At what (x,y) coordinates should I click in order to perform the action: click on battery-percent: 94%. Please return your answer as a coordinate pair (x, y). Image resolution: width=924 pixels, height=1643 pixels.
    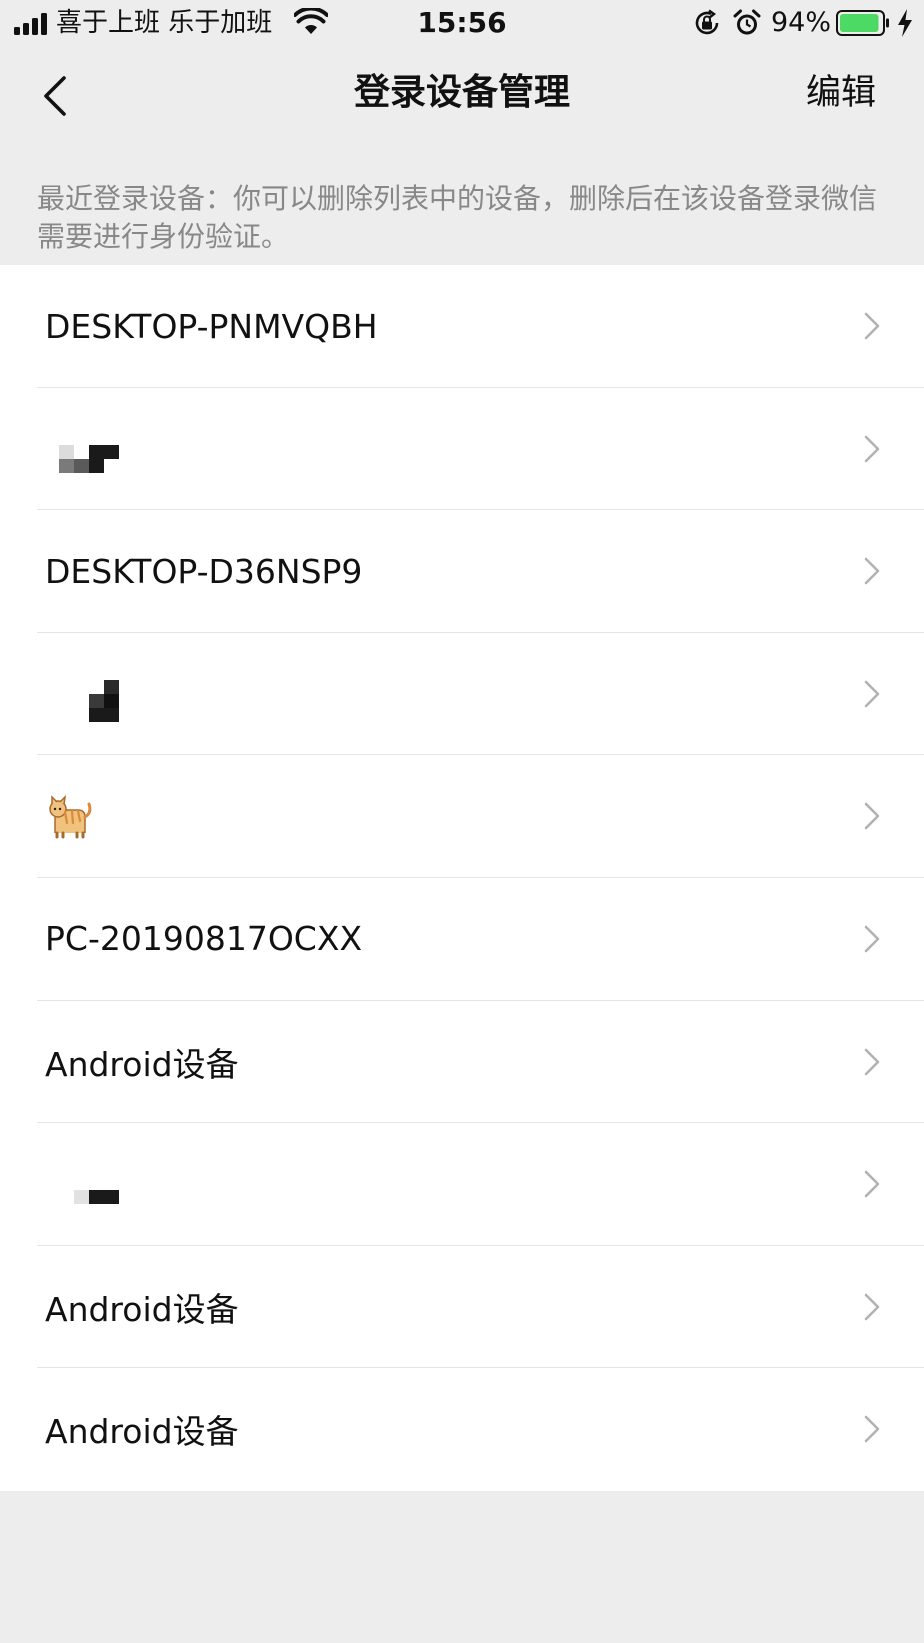
    Looking at the image, I should click on (801, 22).